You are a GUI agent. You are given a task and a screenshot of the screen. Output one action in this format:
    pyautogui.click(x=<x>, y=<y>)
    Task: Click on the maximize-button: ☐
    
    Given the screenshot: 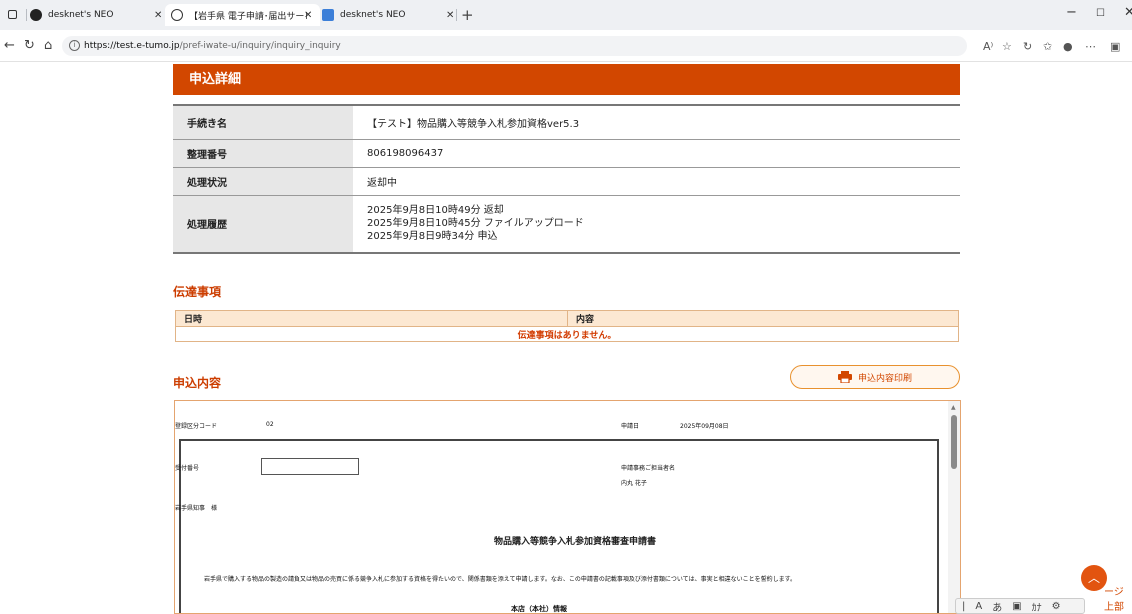 What is the action you would take?
    pyautogui.click(x=1100, y=13)
    